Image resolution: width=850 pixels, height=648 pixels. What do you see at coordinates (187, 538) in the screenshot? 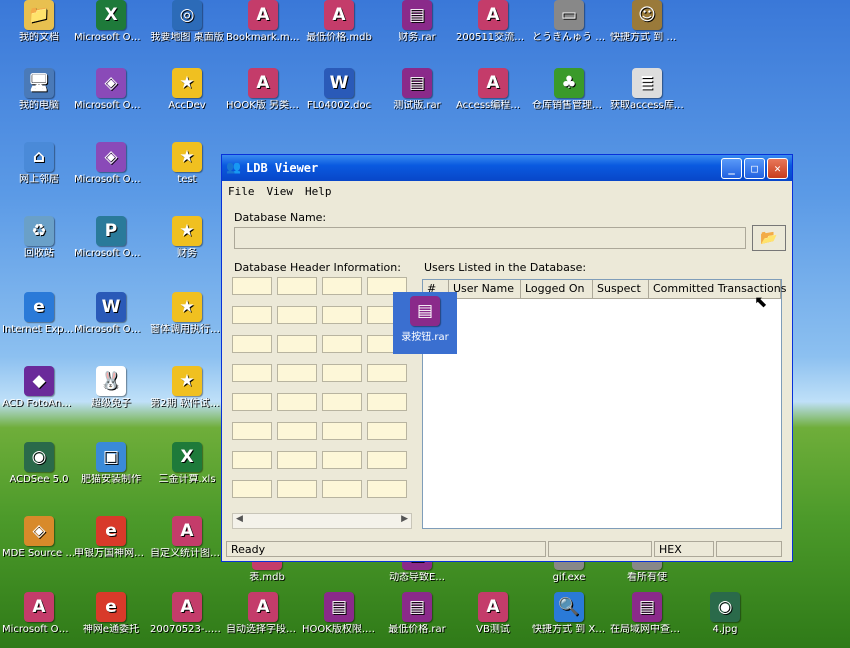
I see `desktop-icon: A 自定义统计图表.ldb` at bounding box center [187, 538].